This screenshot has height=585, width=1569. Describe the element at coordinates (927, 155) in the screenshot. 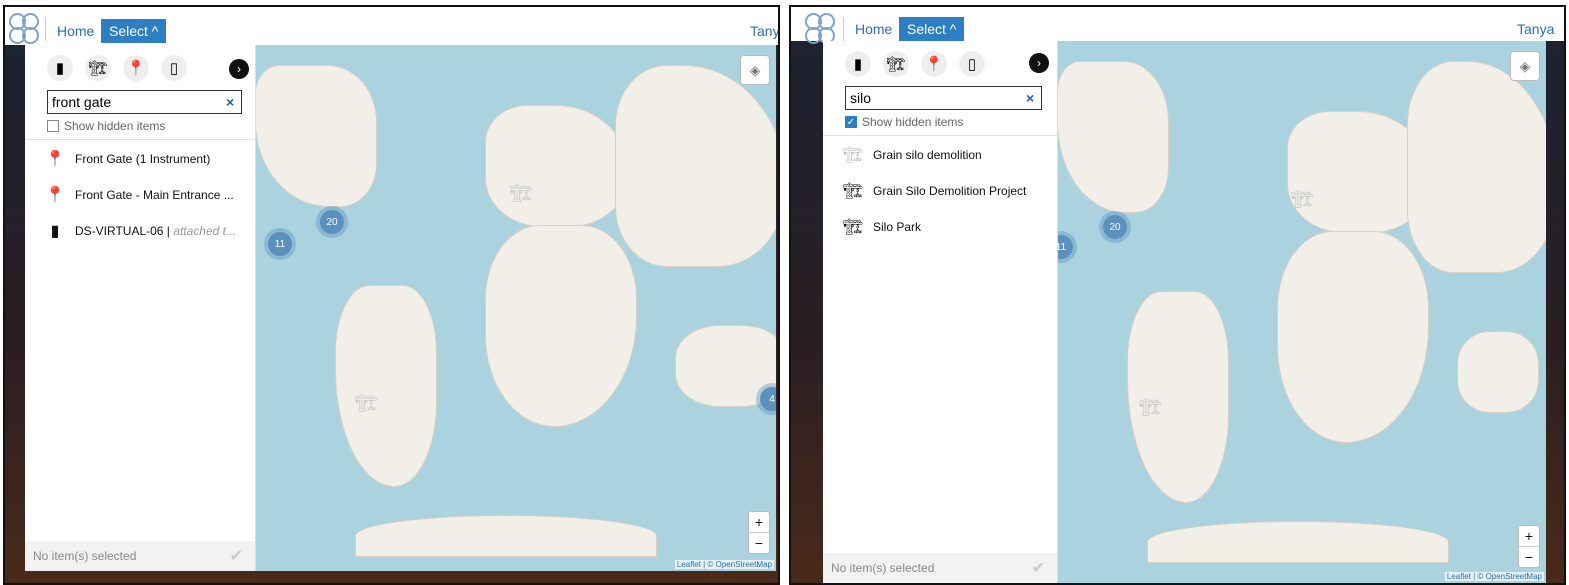

I see `list-item-label: Grain silo demolition` at that location.